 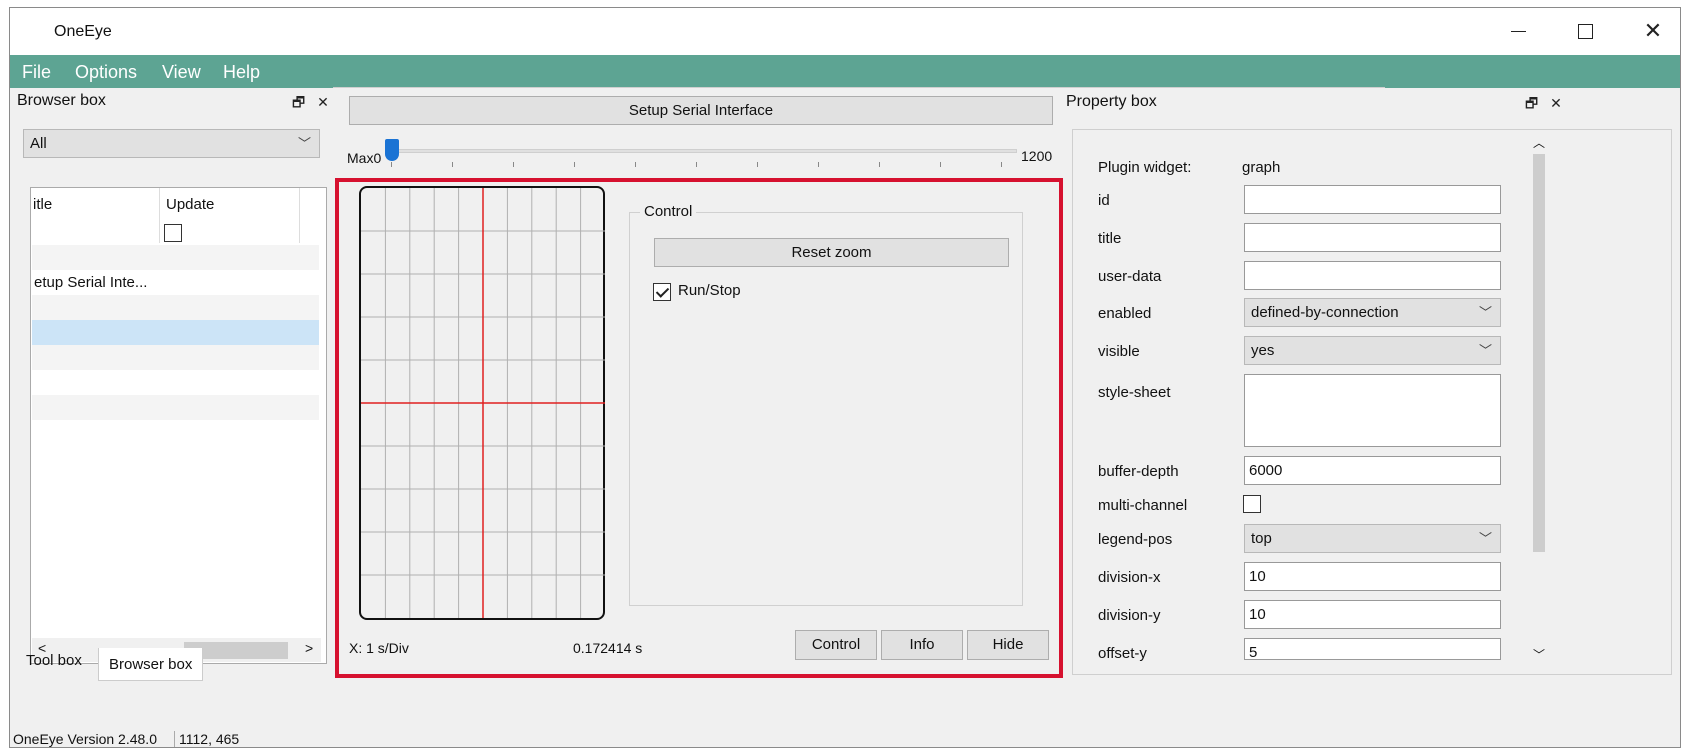 I want to click on property-box-dock-buttons: 🗗 ✕, so click(x=1537, y=105).